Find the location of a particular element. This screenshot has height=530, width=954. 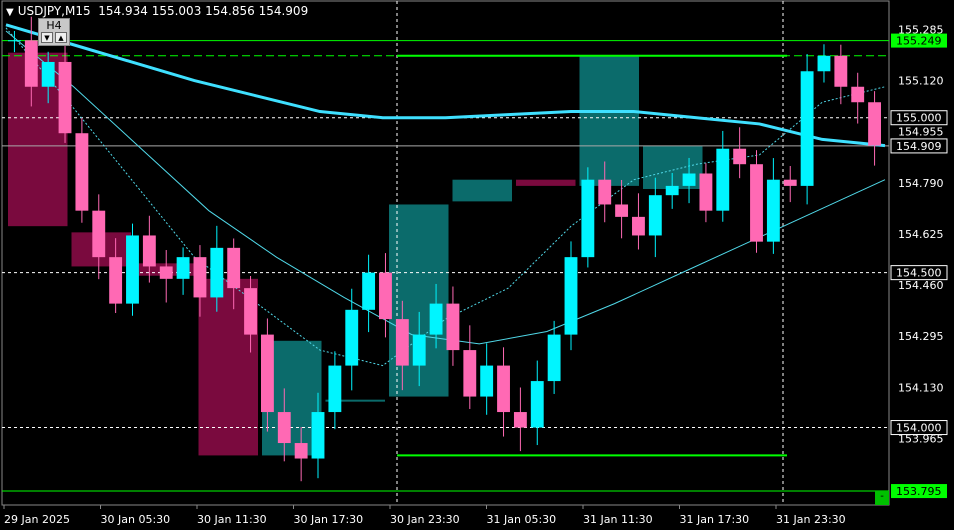

time-tick-label: 29 Jan 2025 is located at coordinates (37, 519).